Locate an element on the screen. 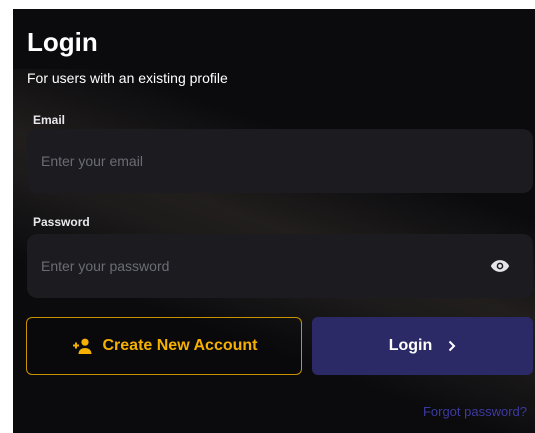 Image resolution: width=535 pixels, height=433 pixels. login-button: Login is located at coordinates (422, 346).